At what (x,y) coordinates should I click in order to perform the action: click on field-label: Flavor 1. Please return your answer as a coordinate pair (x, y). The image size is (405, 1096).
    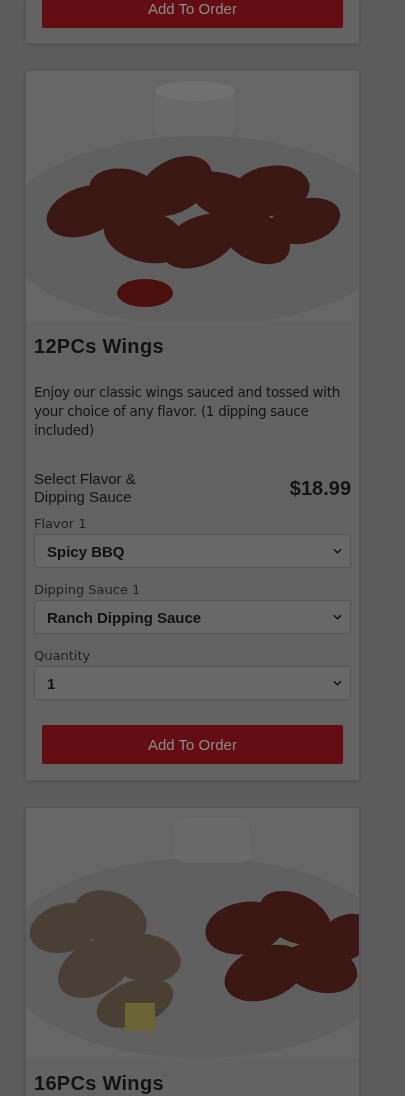
    Looking at the image, I should click on (61, 523).